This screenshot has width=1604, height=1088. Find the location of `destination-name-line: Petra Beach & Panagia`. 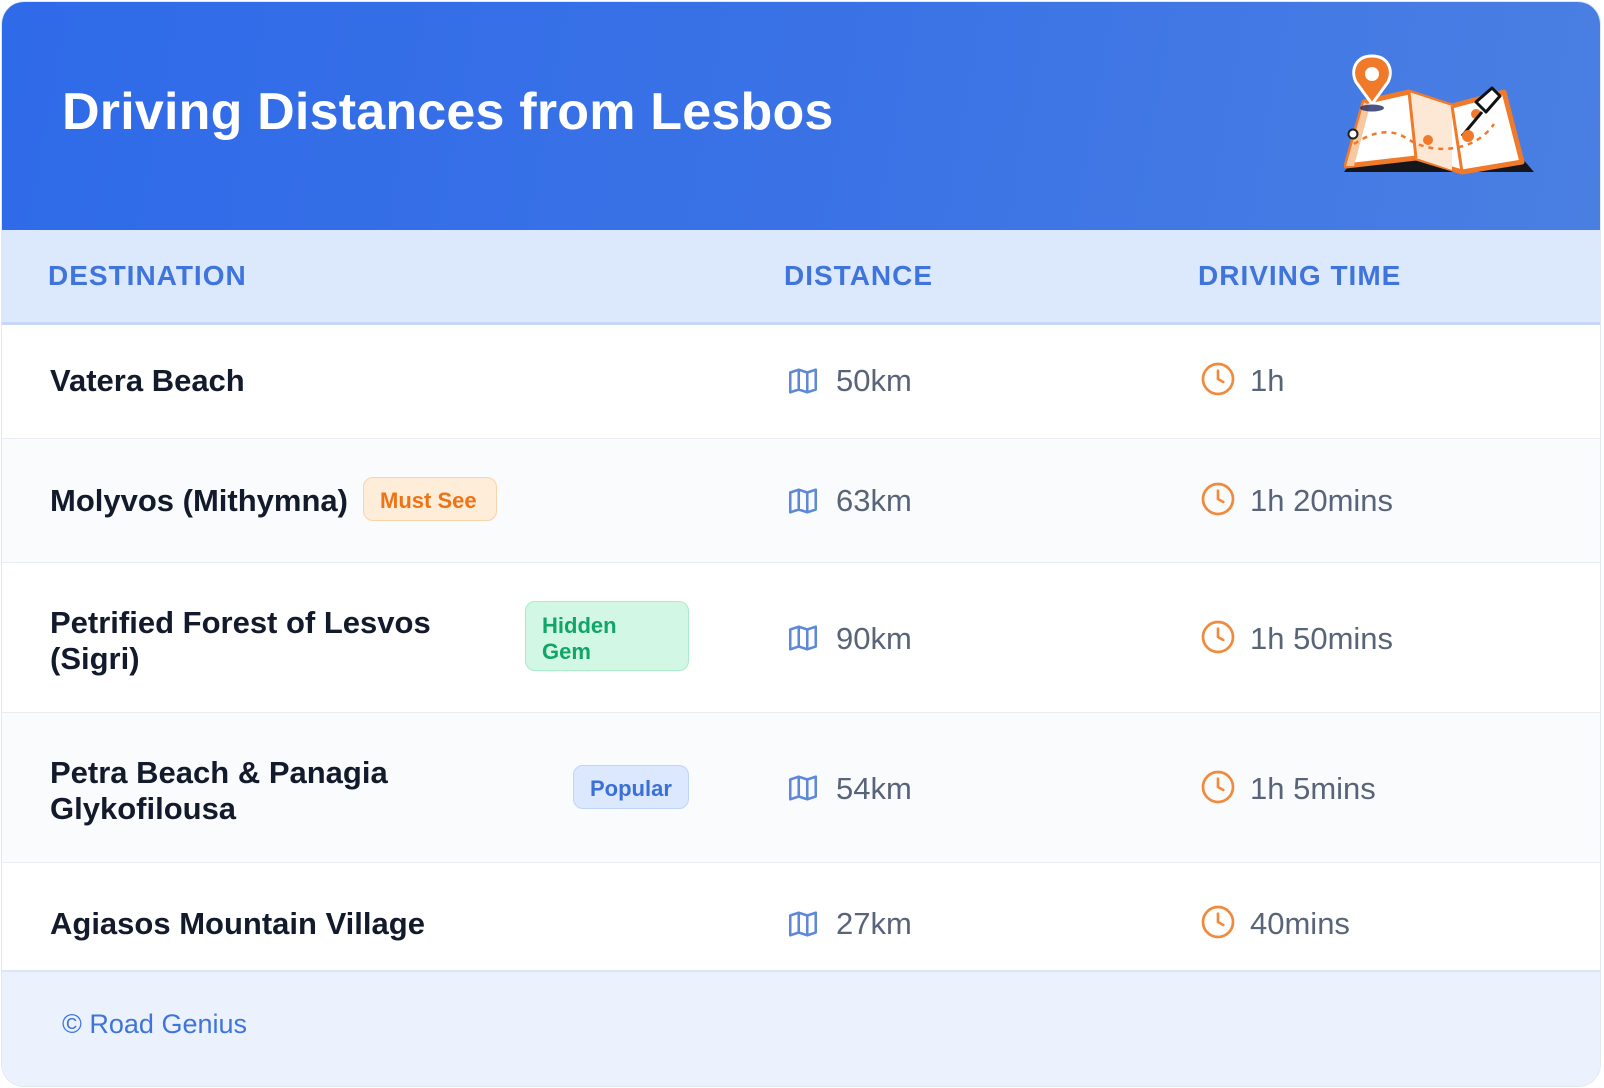

destination-name-line: Petra Beach & Panagia is located at coordinates (219, 772).